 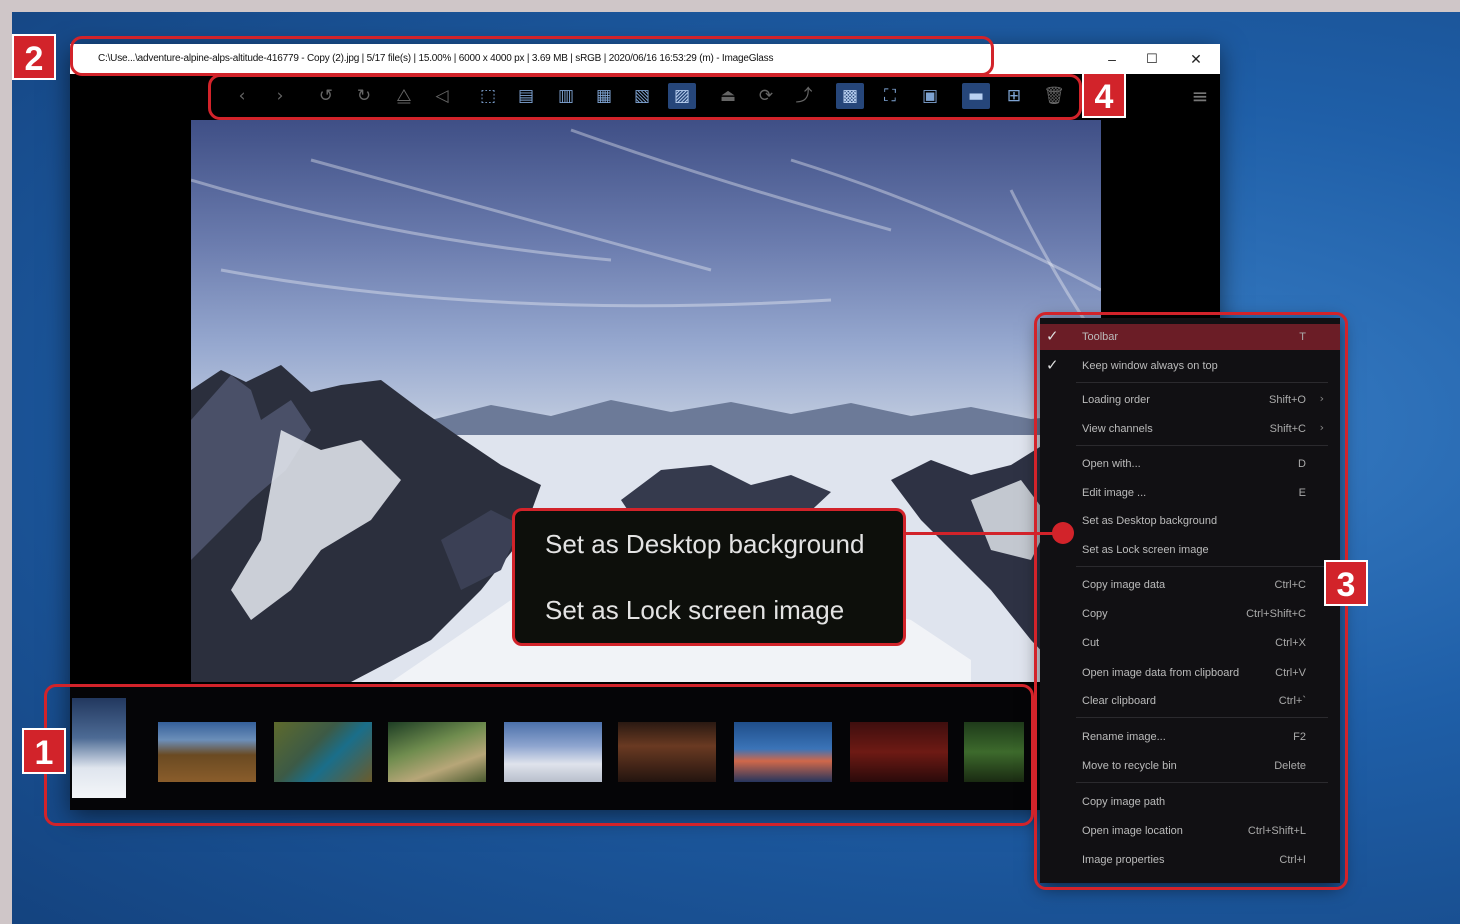 I want to click on close-button: ✕, so click(x=1196, y=59).